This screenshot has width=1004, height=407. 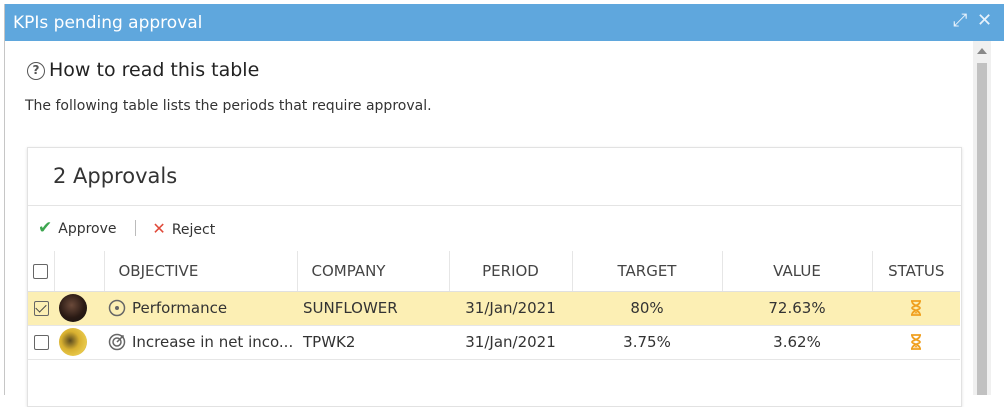 What do you see at coordinates (647, 271) in the screenshot?
I see `header-target: TARGET` at bounding box center [647, 271].